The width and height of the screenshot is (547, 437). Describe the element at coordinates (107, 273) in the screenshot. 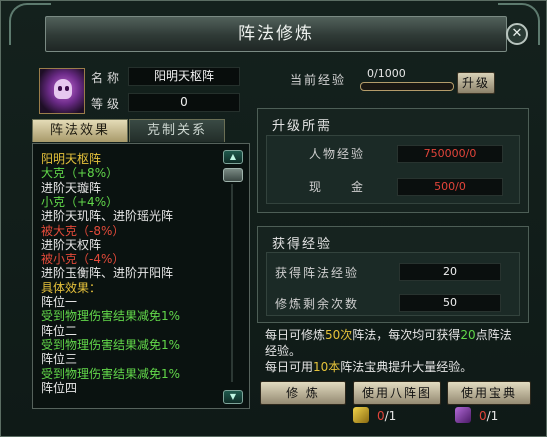

I see `effect-line: 进阶玉衡阵、进阶开阳阵` at that location.